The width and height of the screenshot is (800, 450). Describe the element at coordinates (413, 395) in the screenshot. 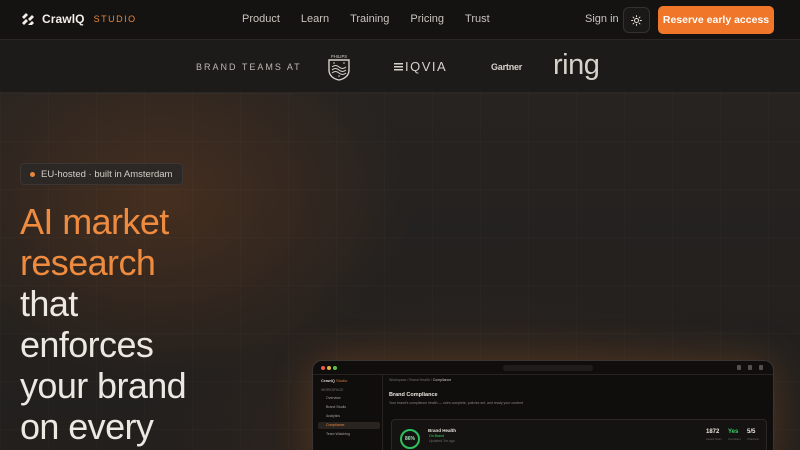

I see `app-preview-title: Brand Compliance` at that location.